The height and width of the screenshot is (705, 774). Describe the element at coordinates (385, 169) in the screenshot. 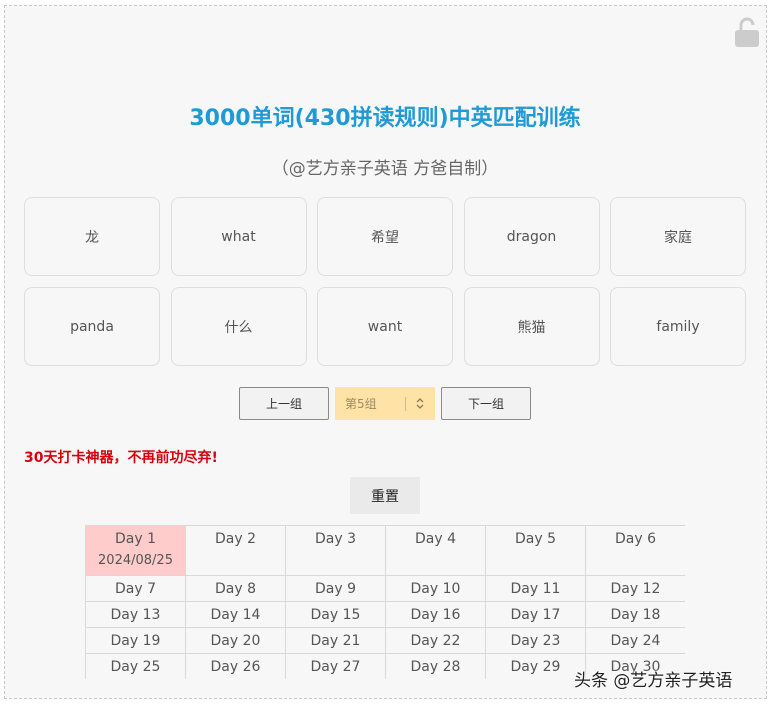

I see `page-subtitle: （@艺方亲子英语 方爸自制）` at that location.